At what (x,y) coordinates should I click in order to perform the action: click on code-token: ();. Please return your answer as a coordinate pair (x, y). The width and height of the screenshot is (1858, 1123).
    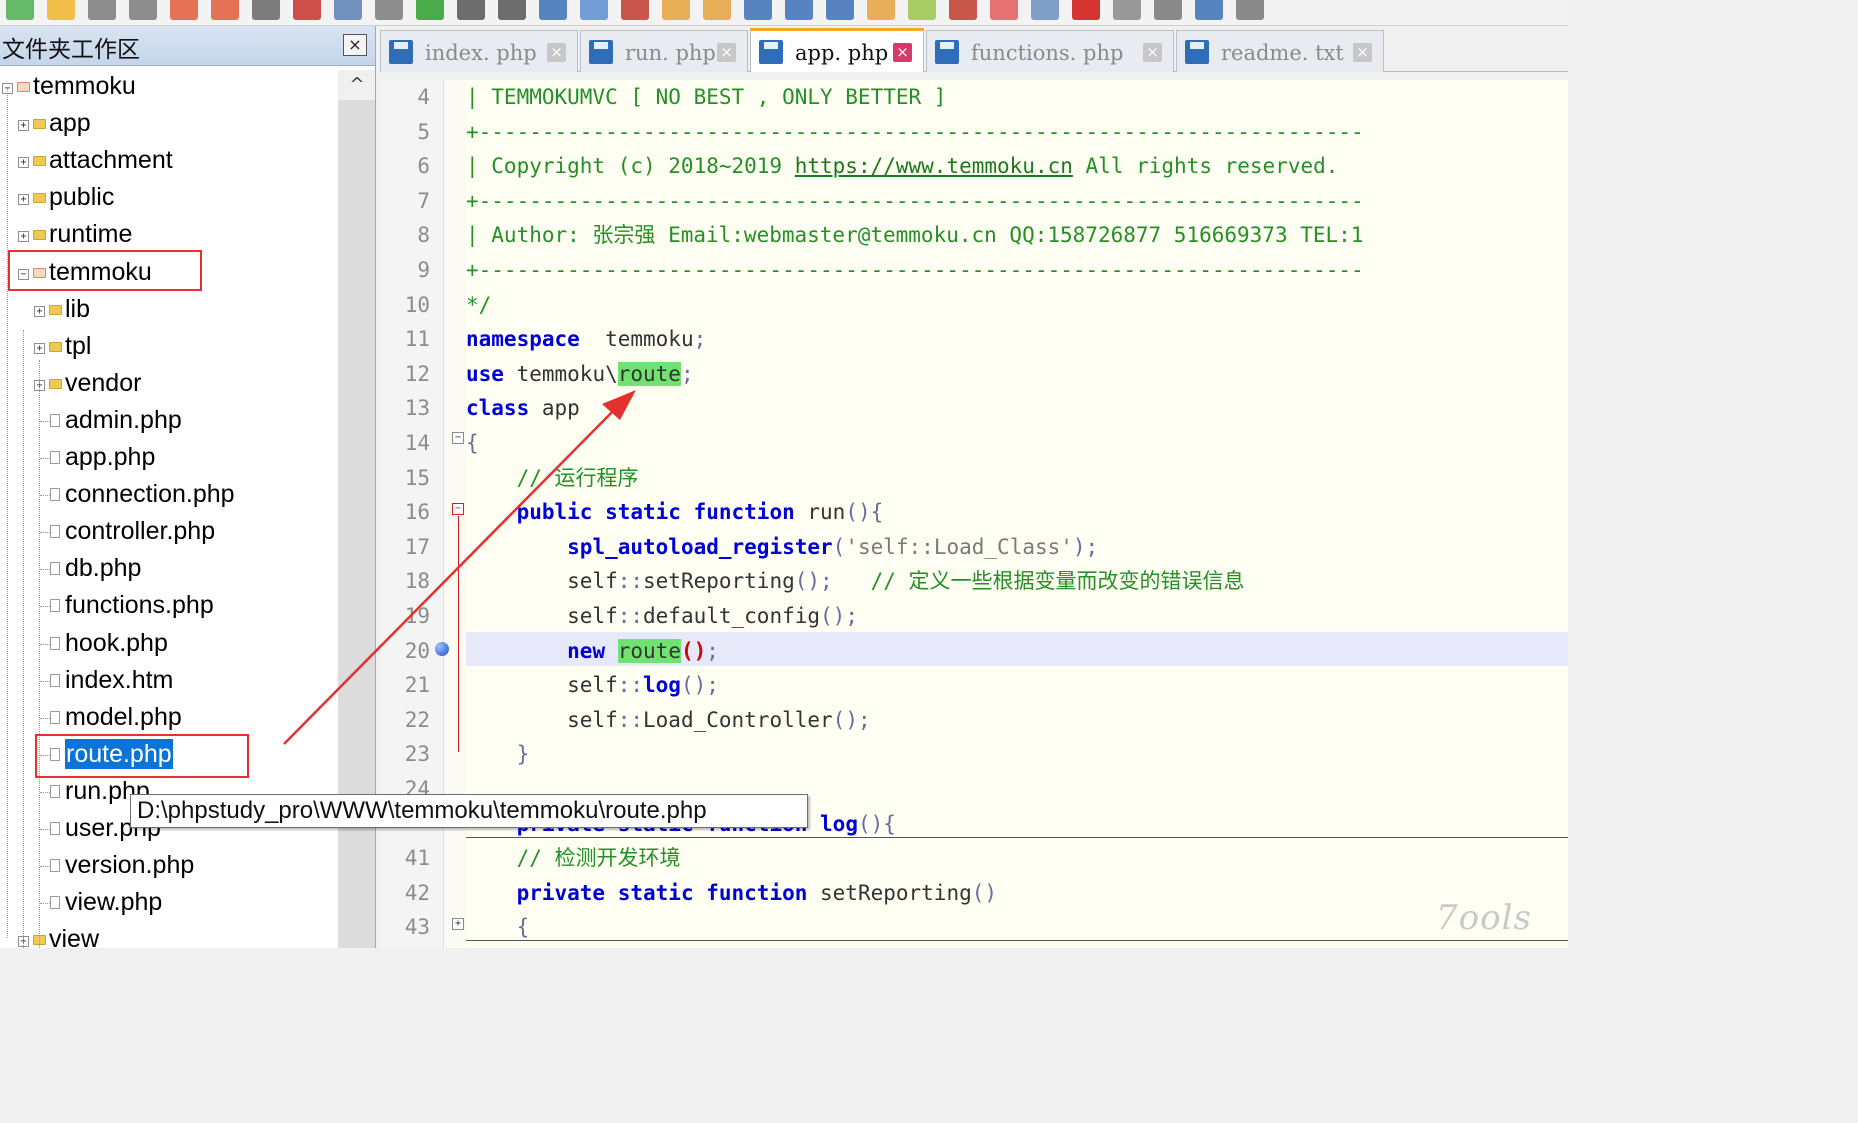
    Looking at the image, I should click on (813, 581).